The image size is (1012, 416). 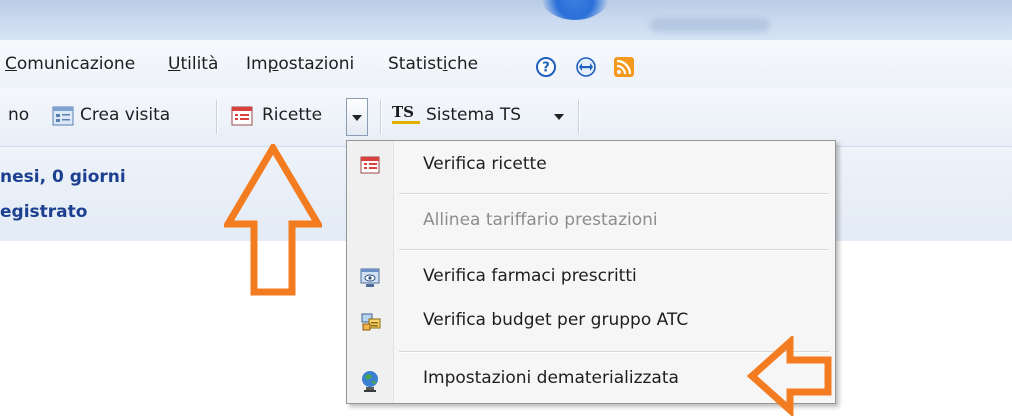 What do you see at coordinates (18, 115) in the screenshot?
I see `toolbar-partial-button: no` at bounding box center [18, 115].